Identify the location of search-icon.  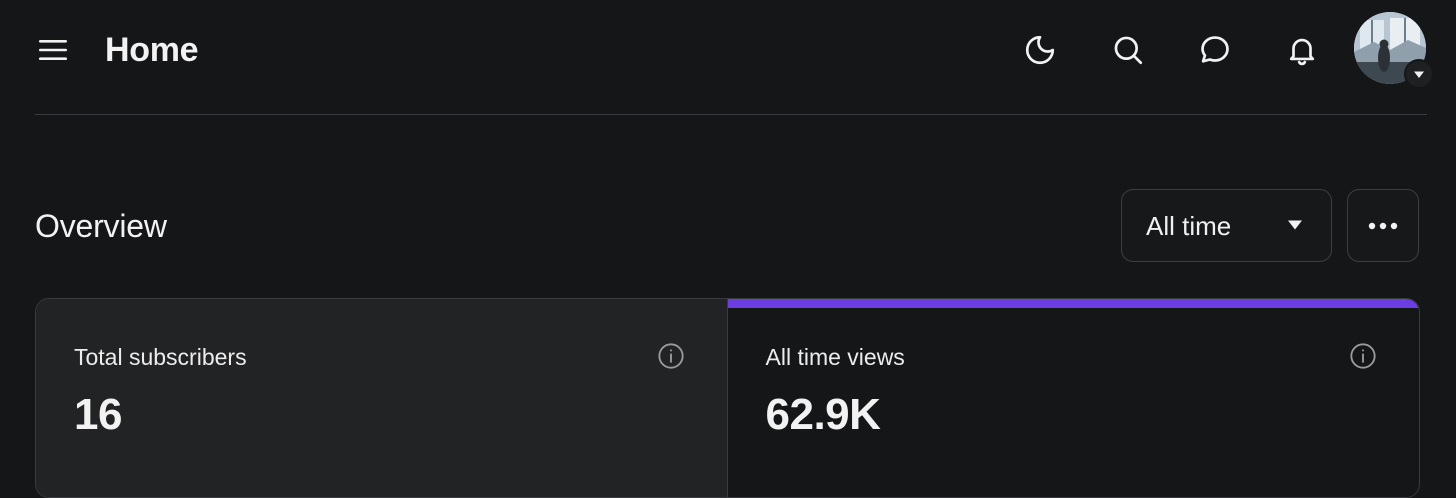
(1128, 50).